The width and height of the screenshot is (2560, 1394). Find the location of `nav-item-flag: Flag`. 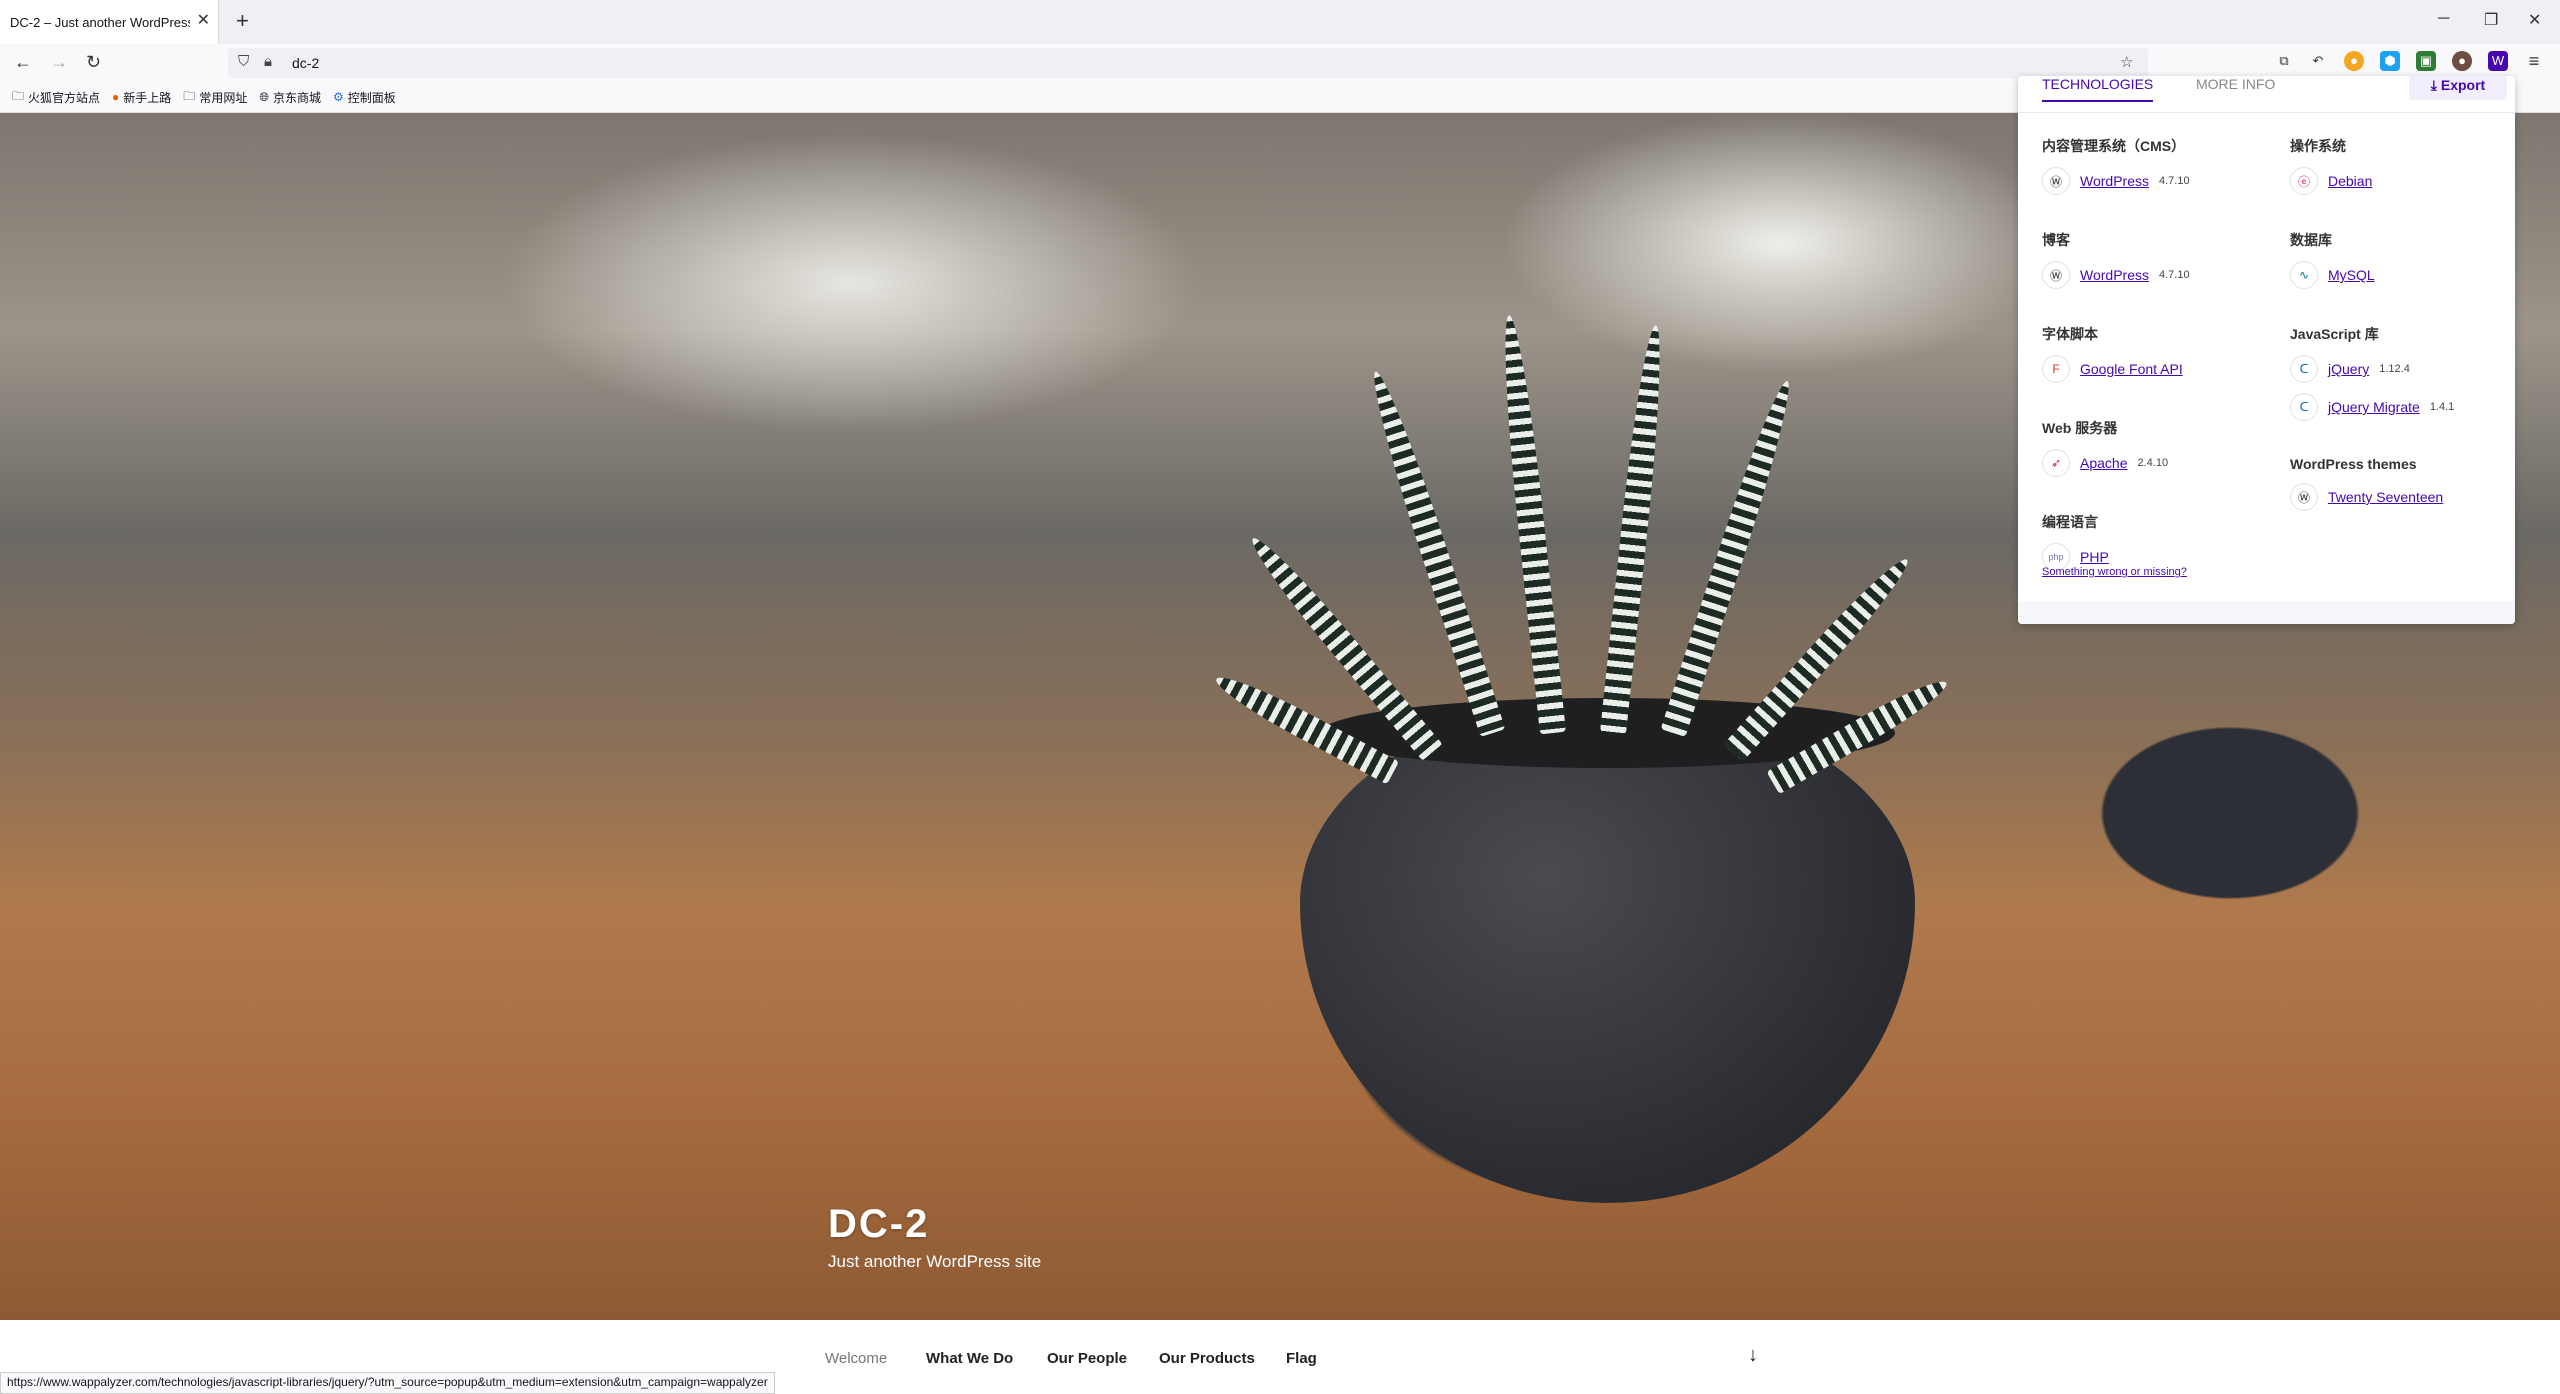

nav-item-flag: Flag is located at coordinates (1301, 1358).